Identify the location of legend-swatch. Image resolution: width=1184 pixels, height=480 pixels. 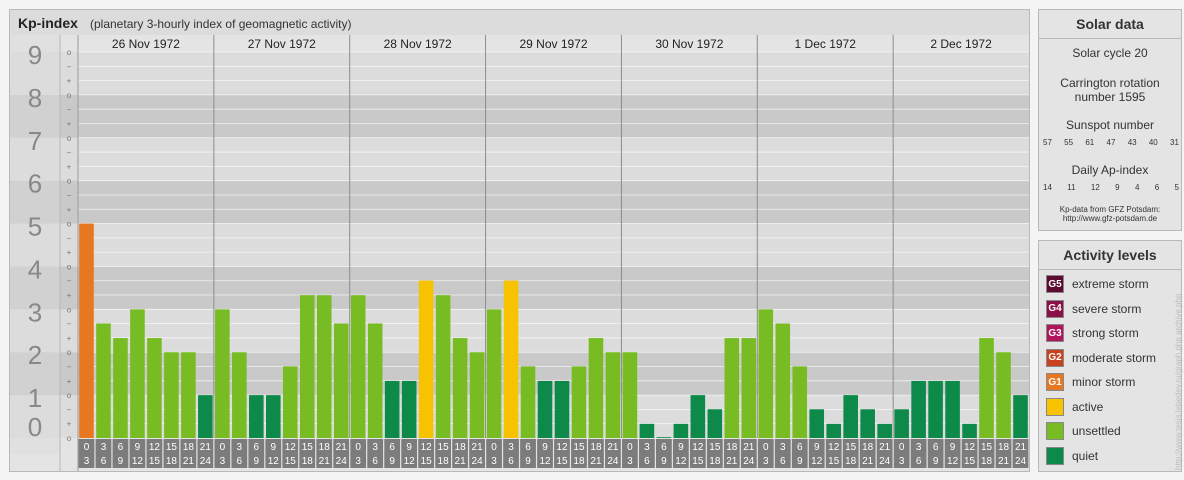
(1055, 406).